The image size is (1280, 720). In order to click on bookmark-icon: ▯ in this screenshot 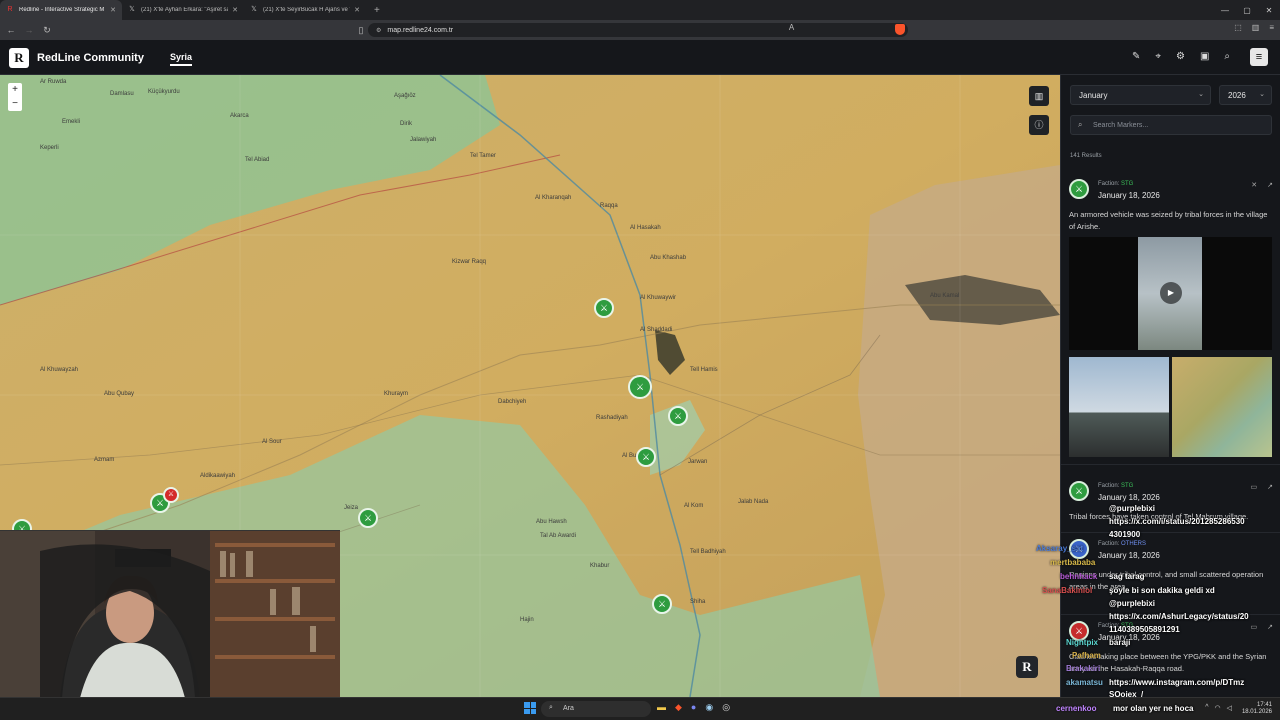, I will do `click(361, 30)`.